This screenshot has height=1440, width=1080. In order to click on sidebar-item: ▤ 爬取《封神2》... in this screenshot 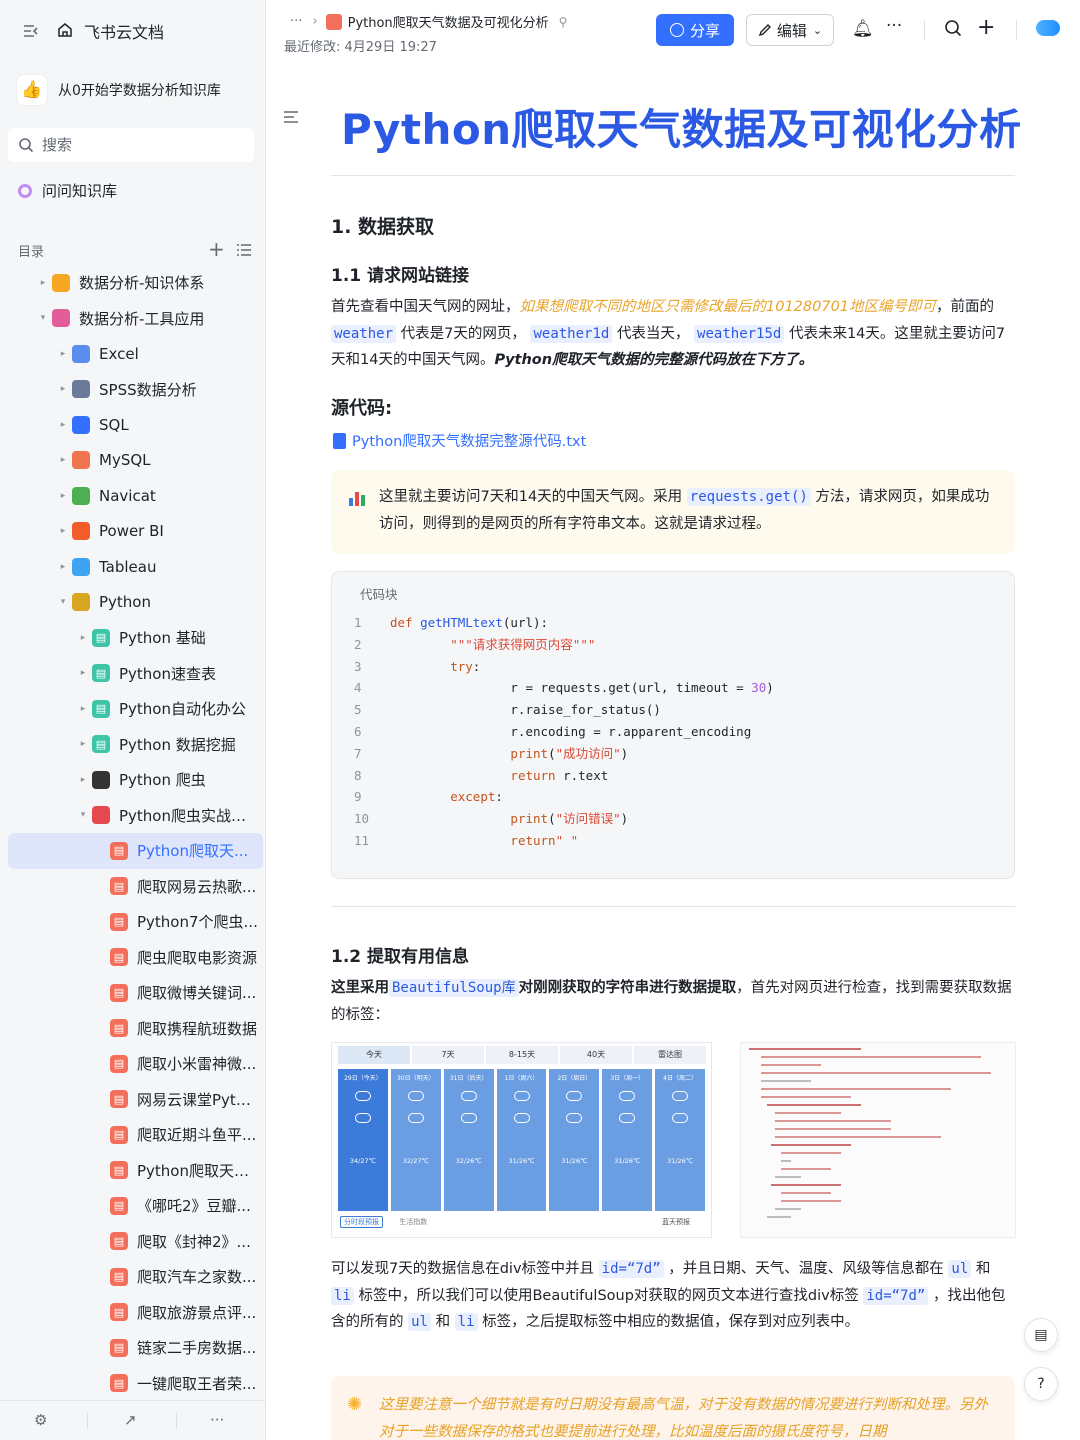, I will do `click(133, 1242)`.